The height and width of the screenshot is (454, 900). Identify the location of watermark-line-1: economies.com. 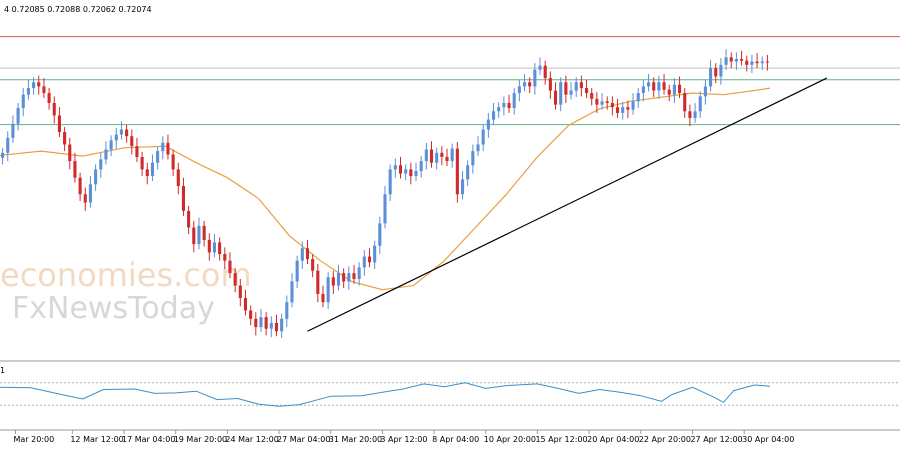
(126, 275).